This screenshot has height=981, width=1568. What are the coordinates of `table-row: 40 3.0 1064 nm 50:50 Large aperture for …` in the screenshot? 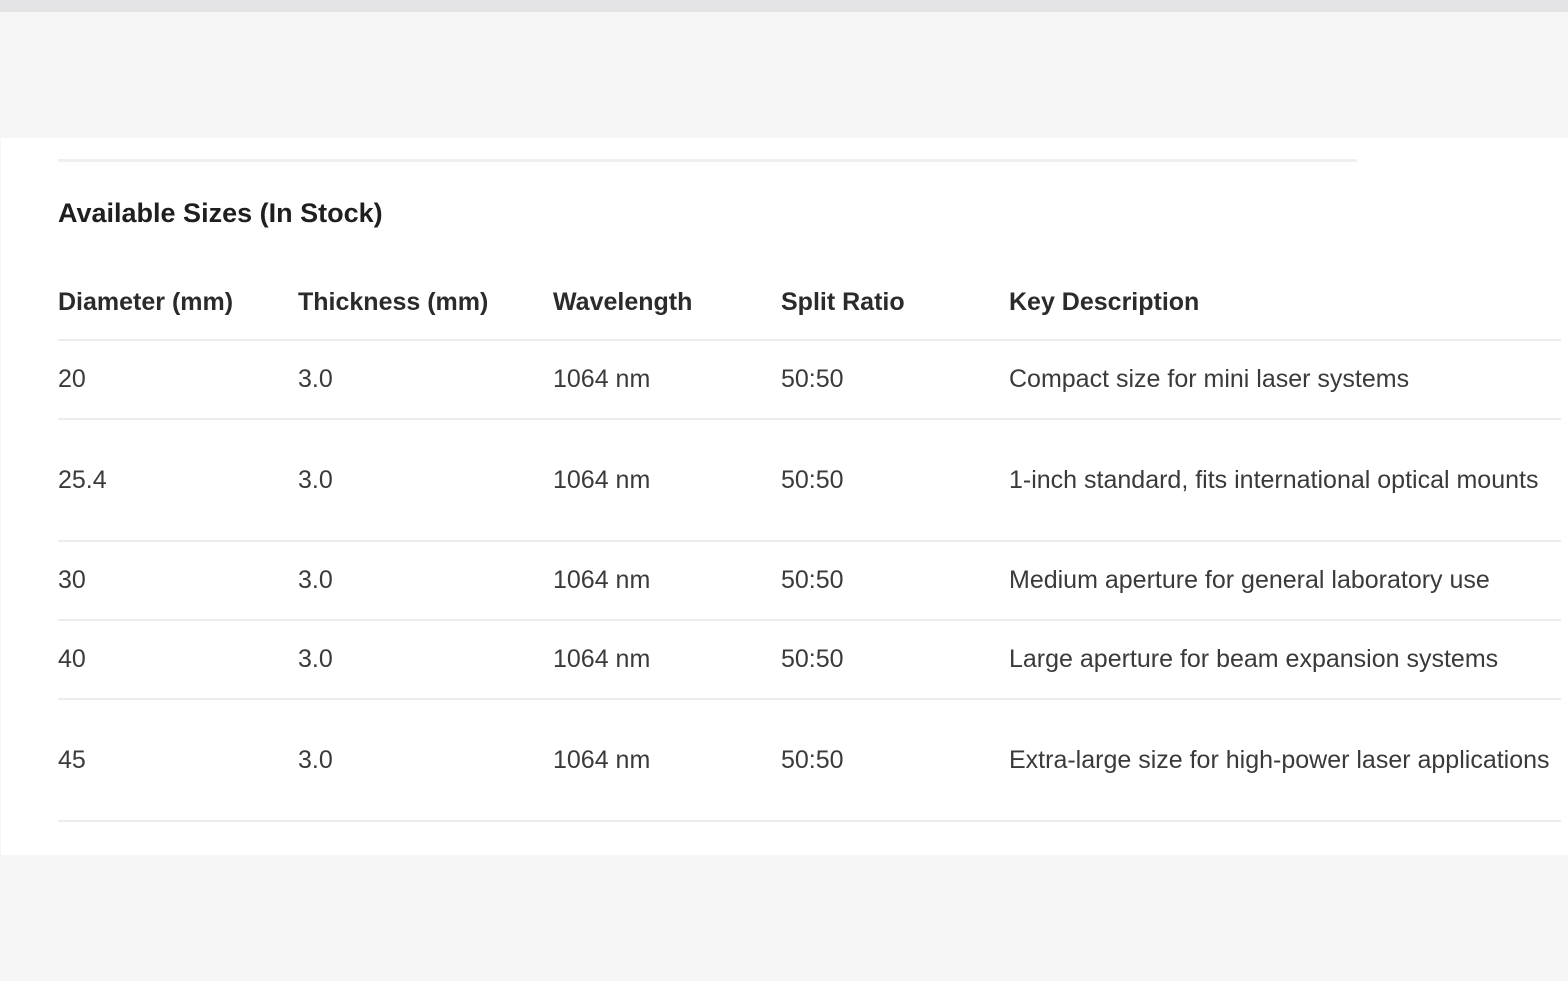 It's located at (809, 660).